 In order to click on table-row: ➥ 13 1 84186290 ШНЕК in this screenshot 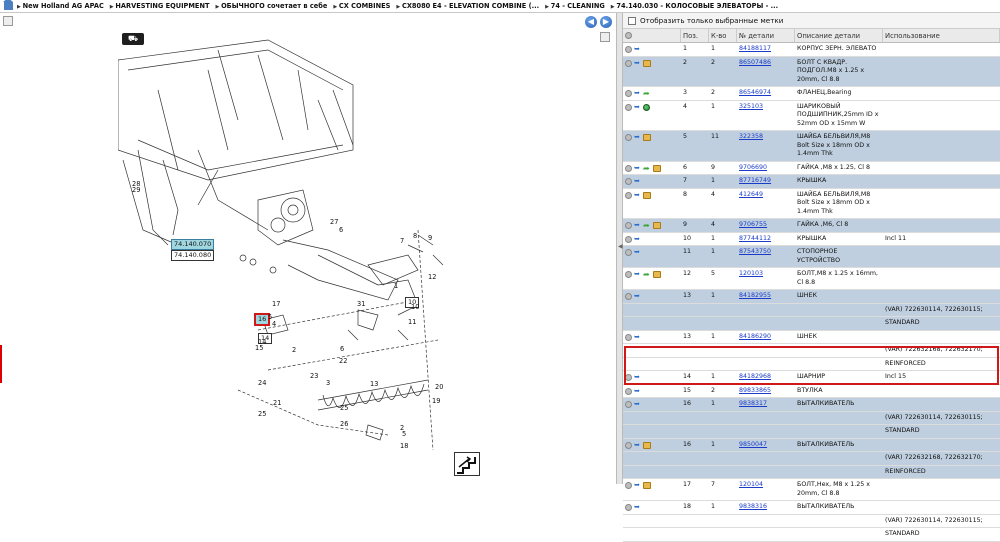, I will do `click(811, 337)`.